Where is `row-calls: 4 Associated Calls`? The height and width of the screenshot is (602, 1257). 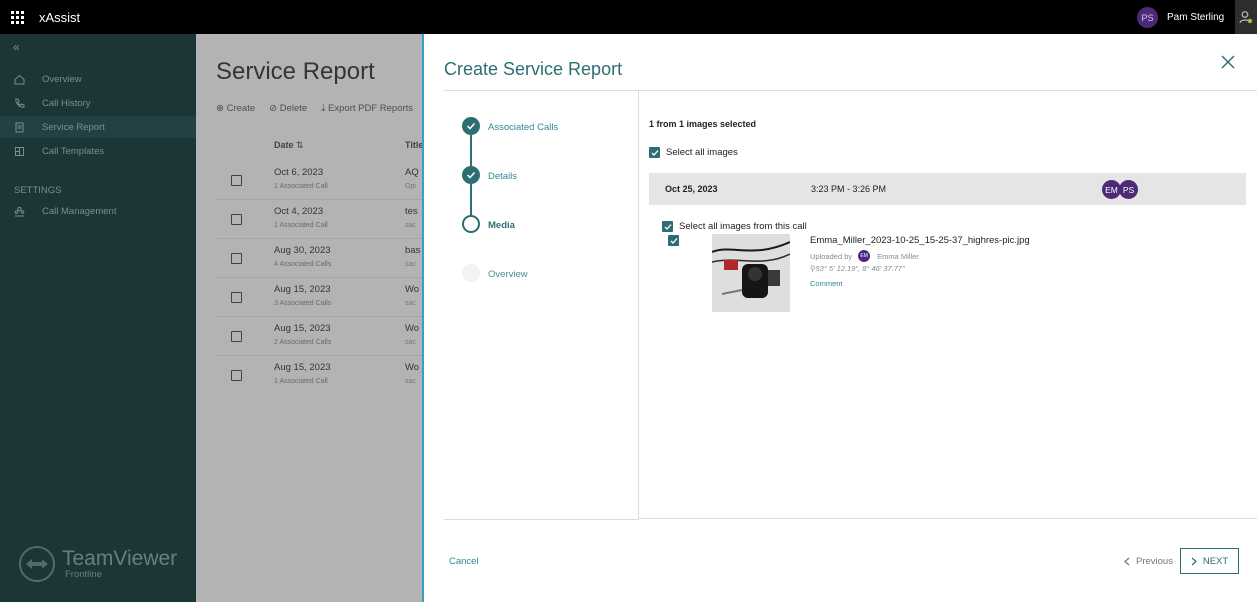
row-calls: 4 Associated Calls is located at coordinates (303, 264).